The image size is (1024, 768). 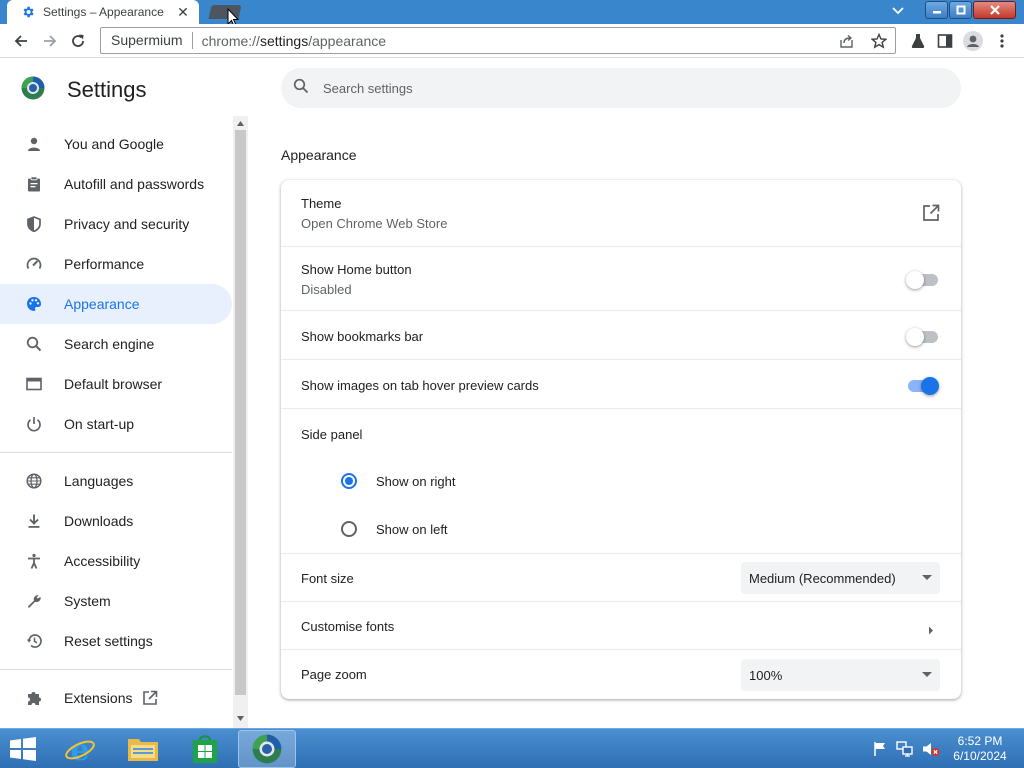 What do you see at coordinates (33, 90) in the screenshot?
I see `supermium-logo-icon` at bounding box center [33, 90].